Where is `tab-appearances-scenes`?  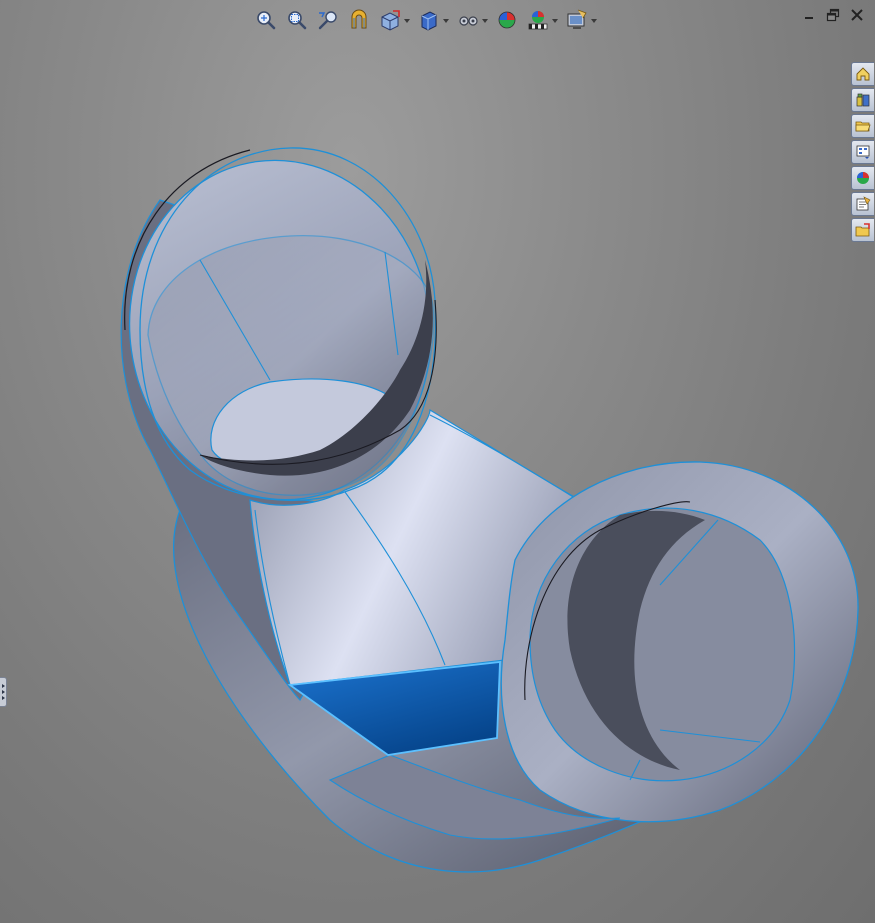 tab-appearances-scenes is located at coordinates (862, 178).